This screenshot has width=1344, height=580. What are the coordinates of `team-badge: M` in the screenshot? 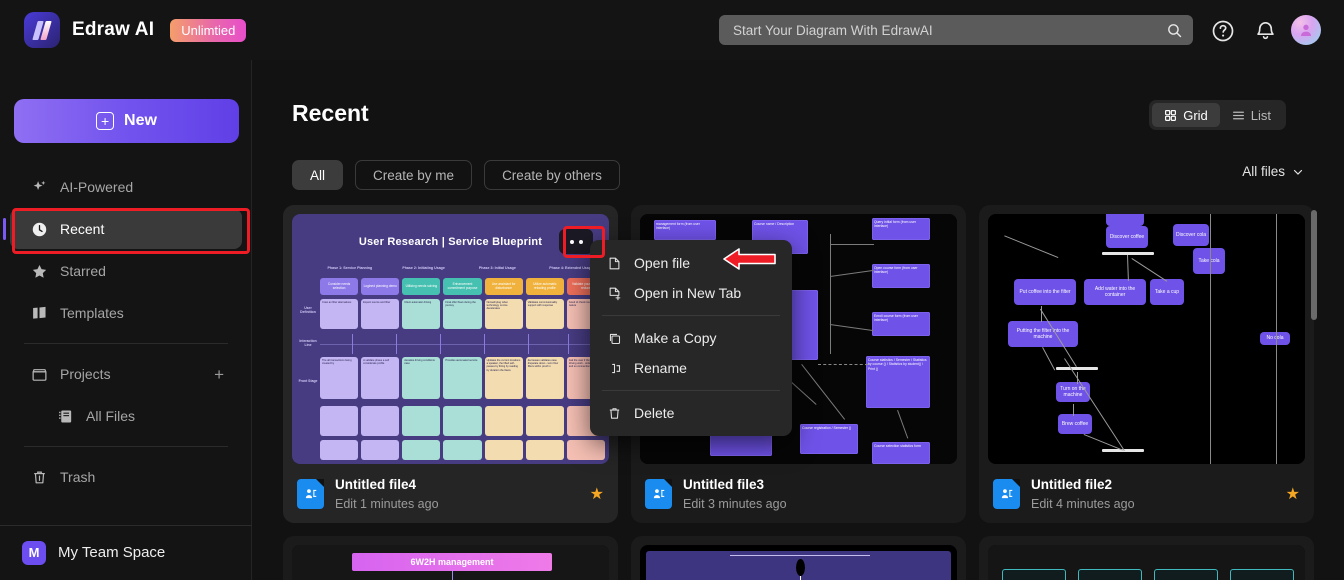 It's located at (34, 552).